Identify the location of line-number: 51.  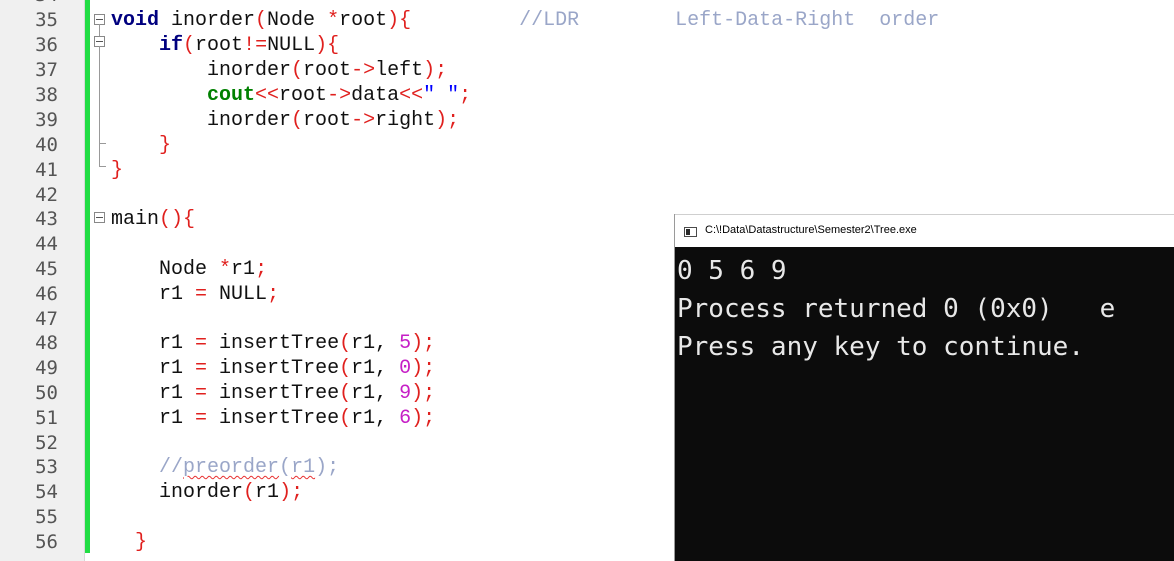
(46, 418).